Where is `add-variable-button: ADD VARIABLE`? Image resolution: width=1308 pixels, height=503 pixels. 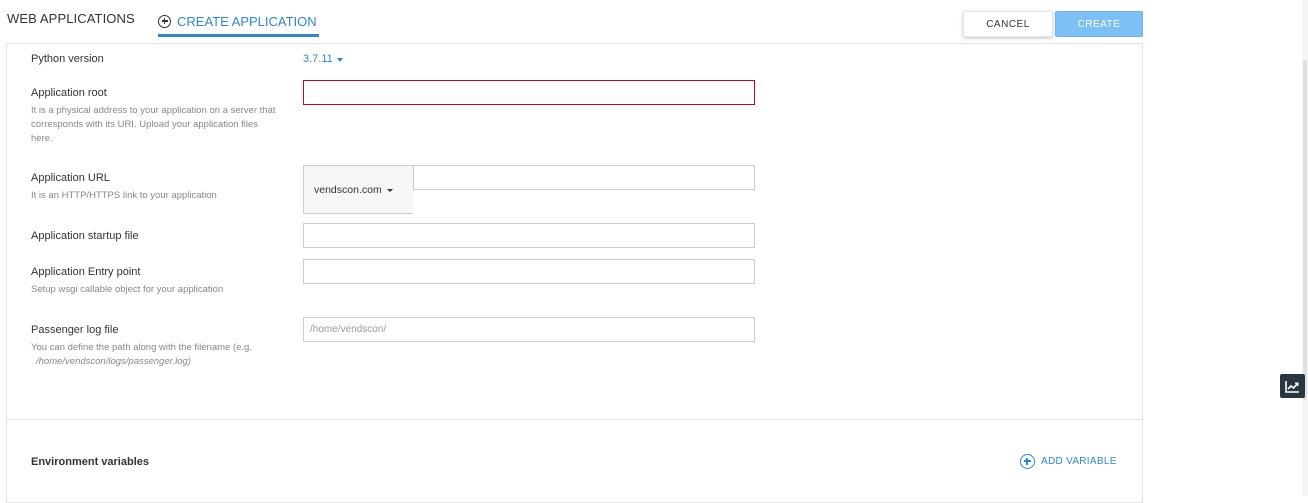
add-variable-button: ADD VARIABLE is located at coordinates (1068, 461).